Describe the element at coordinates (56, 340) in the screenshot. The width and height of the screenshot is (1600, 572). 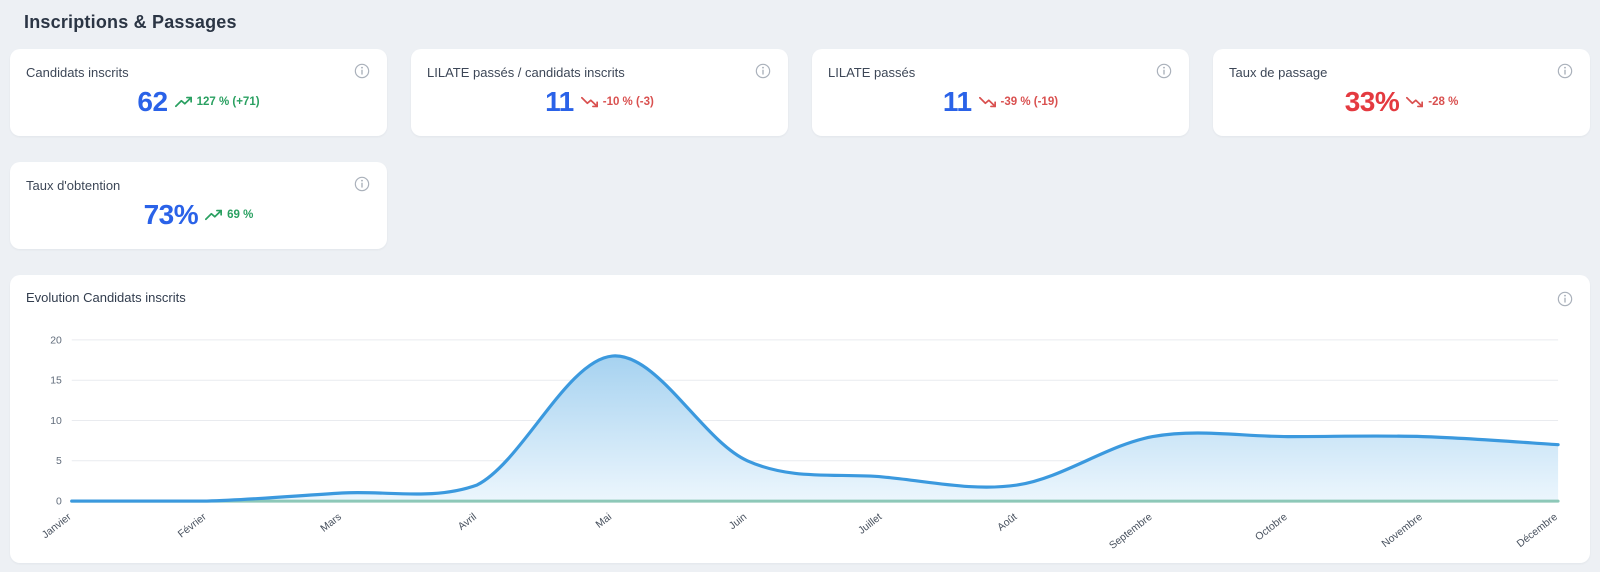
I see `svg-text: 20` at that location.